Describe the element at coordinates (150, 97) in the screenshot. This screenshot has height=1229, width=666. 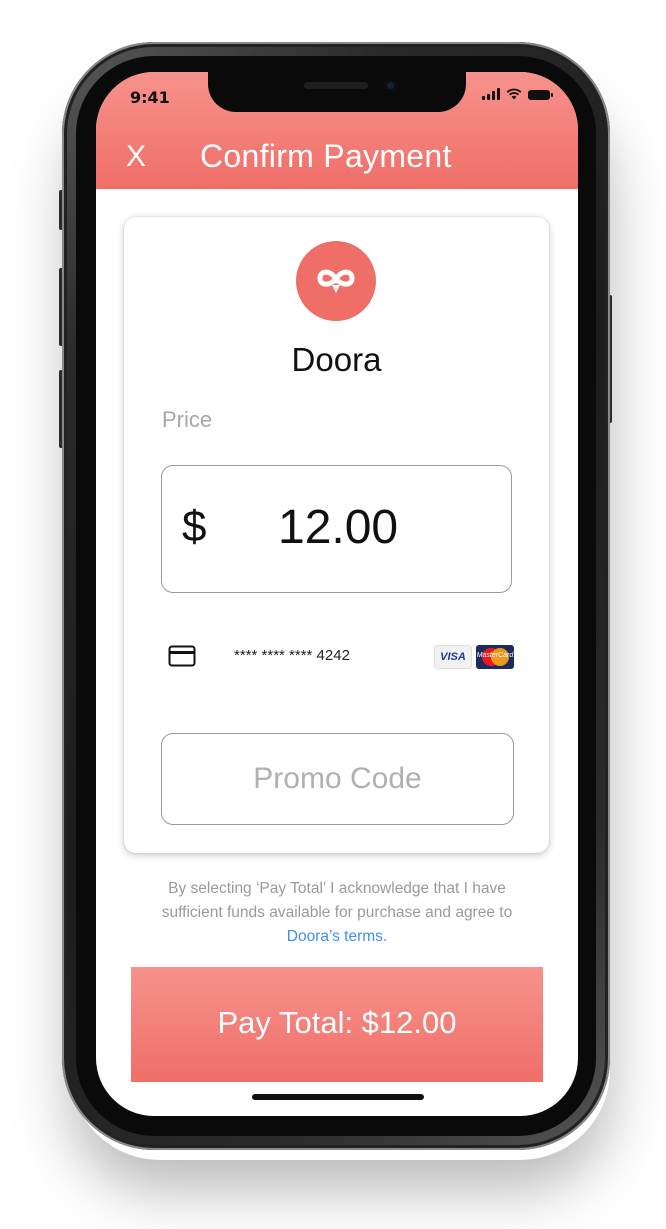
I see `status-time: 9:41` at that location.